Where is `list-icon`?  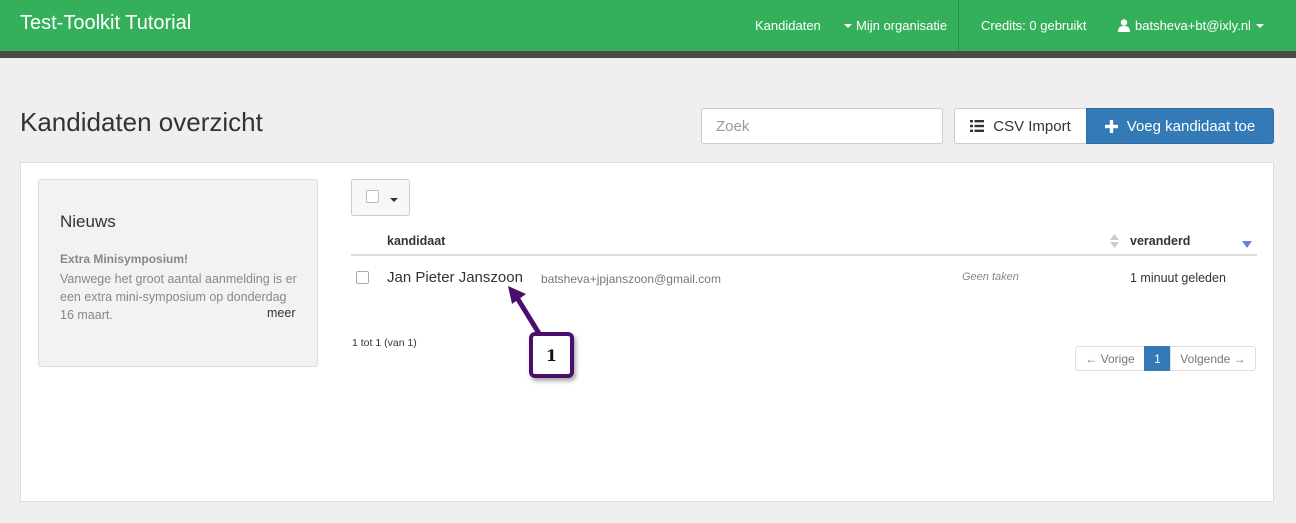
list-icon is located at coordinates (977, 126).